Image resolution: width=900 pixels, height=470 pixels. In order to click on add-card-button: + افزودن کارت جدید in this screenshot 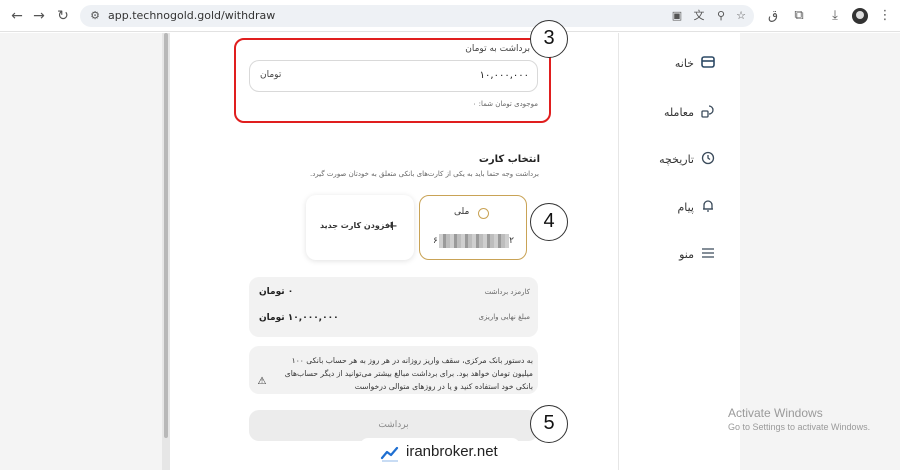, I will do `click(360, 227)`.